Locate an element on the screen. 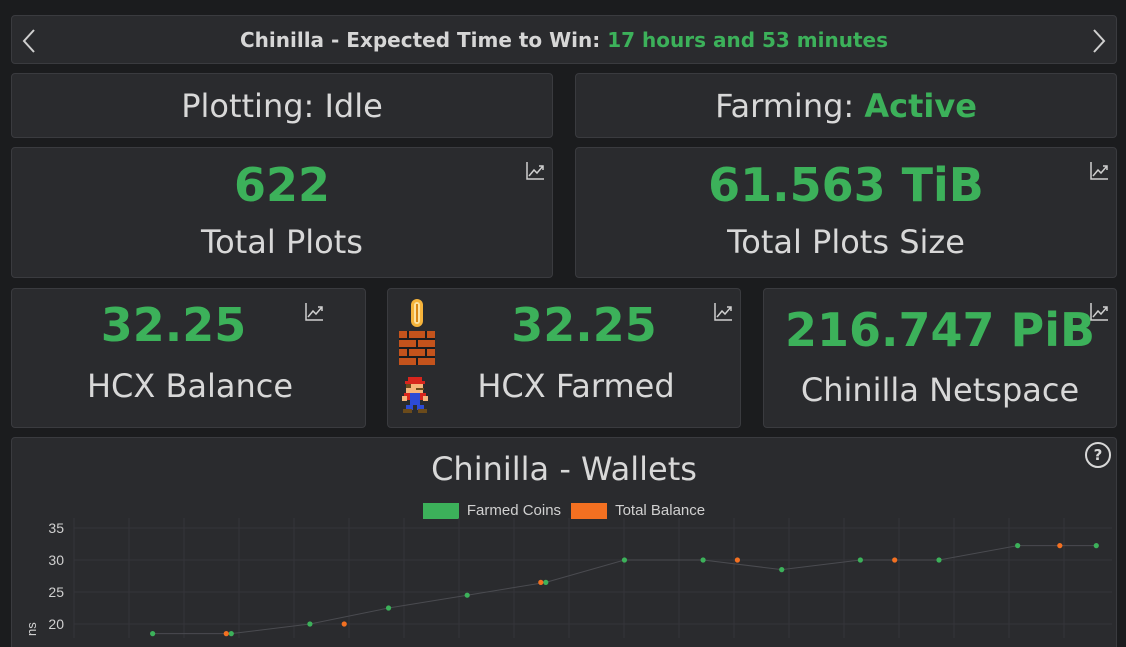  total-plots-label: Total Plots is located at coordinates (282, 242).